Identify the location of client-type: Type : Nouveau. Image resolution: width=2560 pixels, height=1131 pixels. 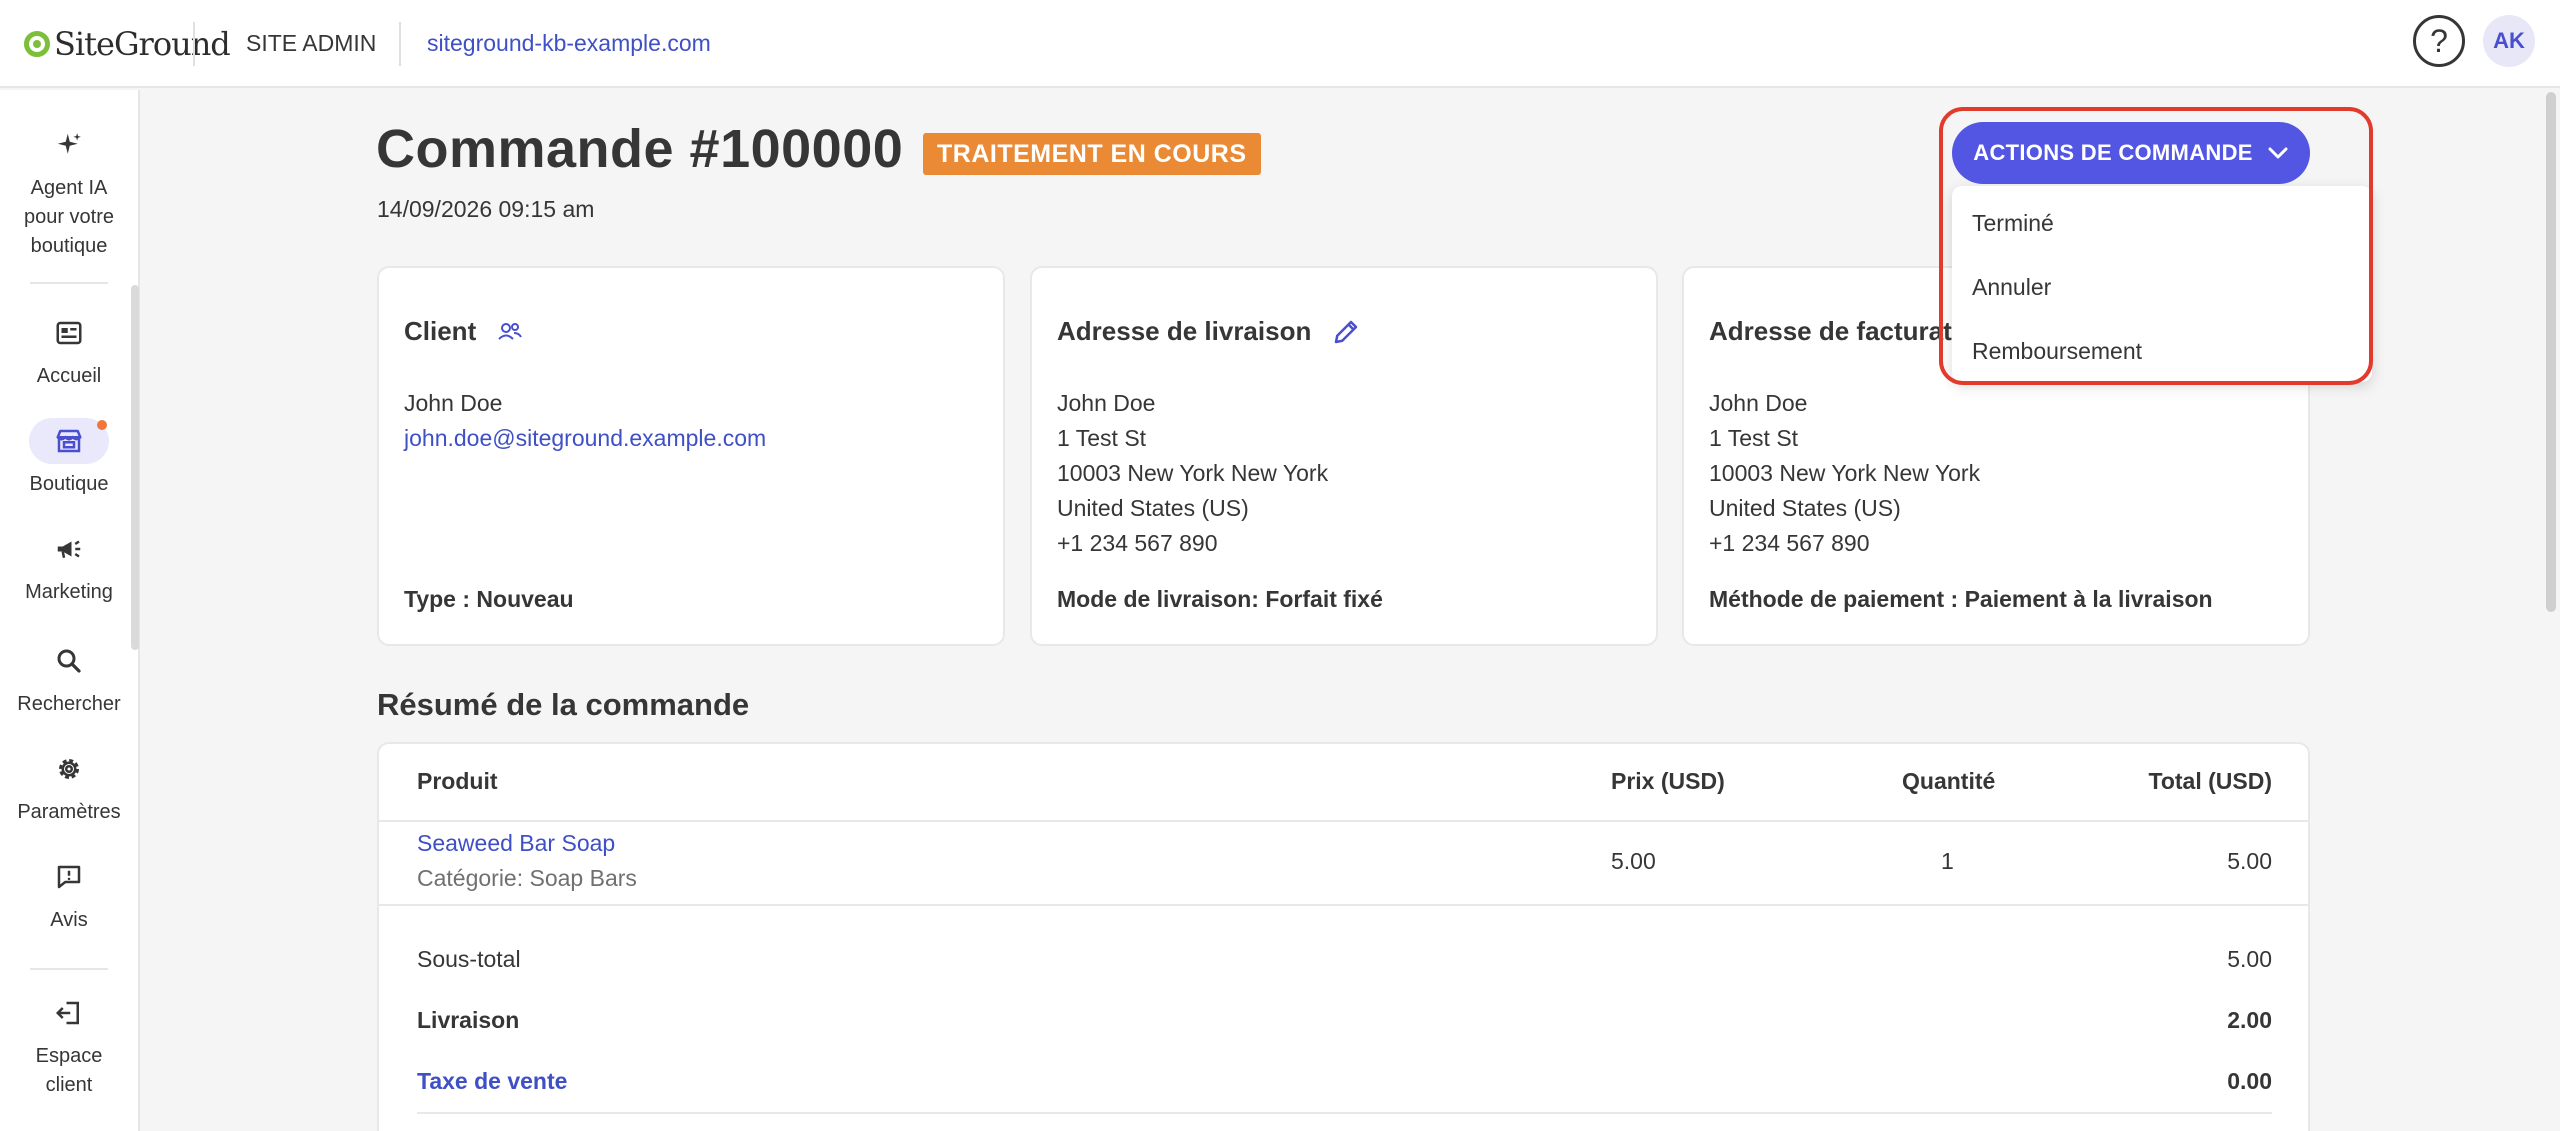
(489, 599).